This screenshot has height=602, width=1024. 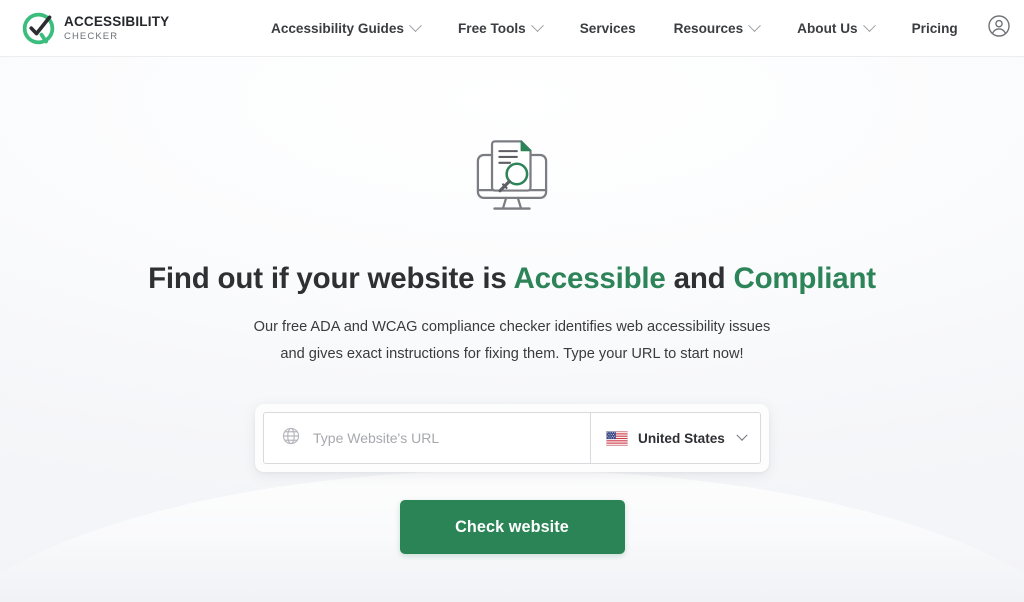 I want to click on nav-item-services: Services, so click(x=608, y=28).